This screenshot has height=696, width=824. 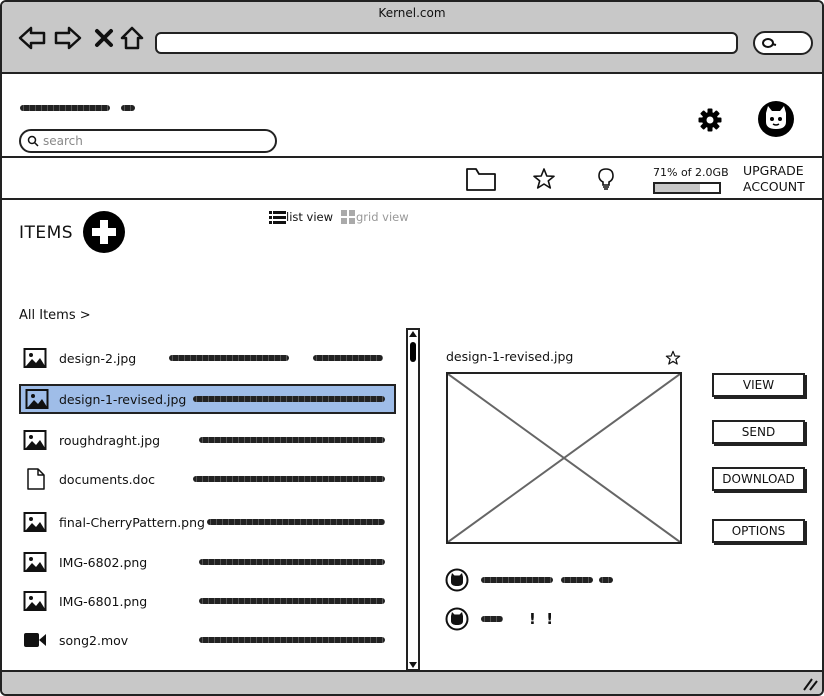 What do you see at coordinates (810, 684) in the screenshot?
I see `resize-grip-icon` at bounding box center [810, 684].